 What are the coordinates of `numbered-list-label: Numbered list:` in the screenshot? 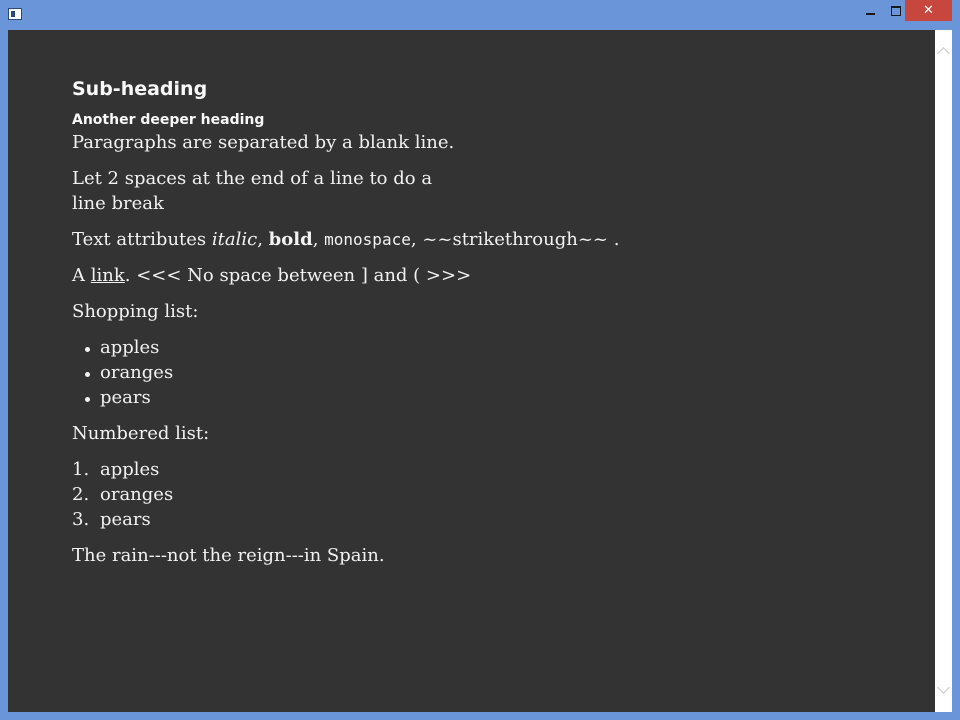 It's located at (141, 433).